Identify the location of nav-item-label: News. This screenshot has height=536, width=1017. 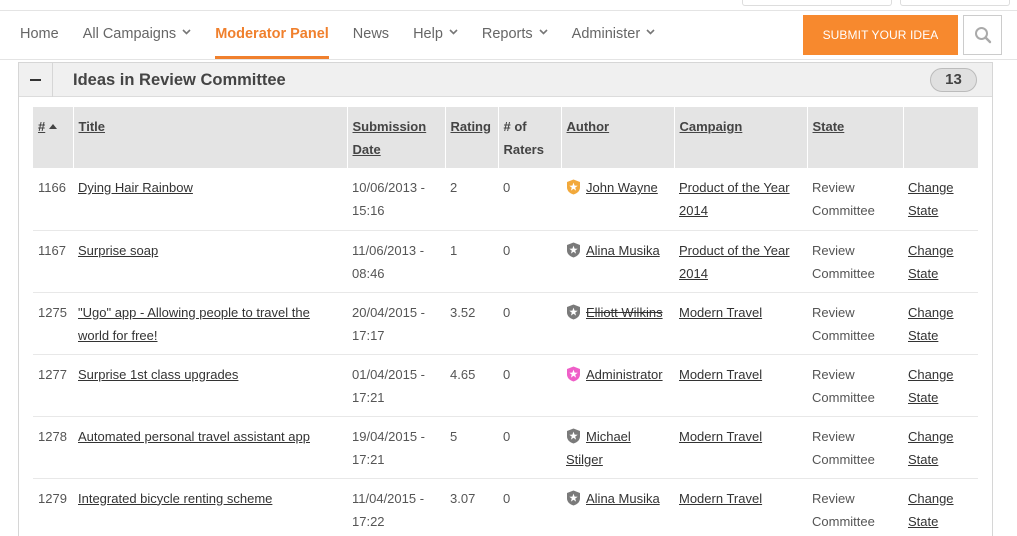
(371, 34).